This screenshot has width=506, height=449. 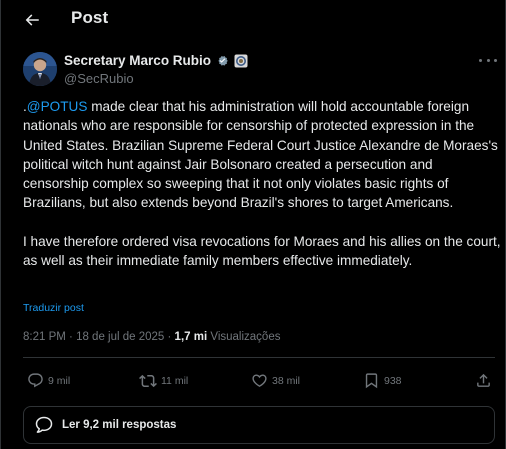 I want to click on reply-icon, so click(x=35, y=380).